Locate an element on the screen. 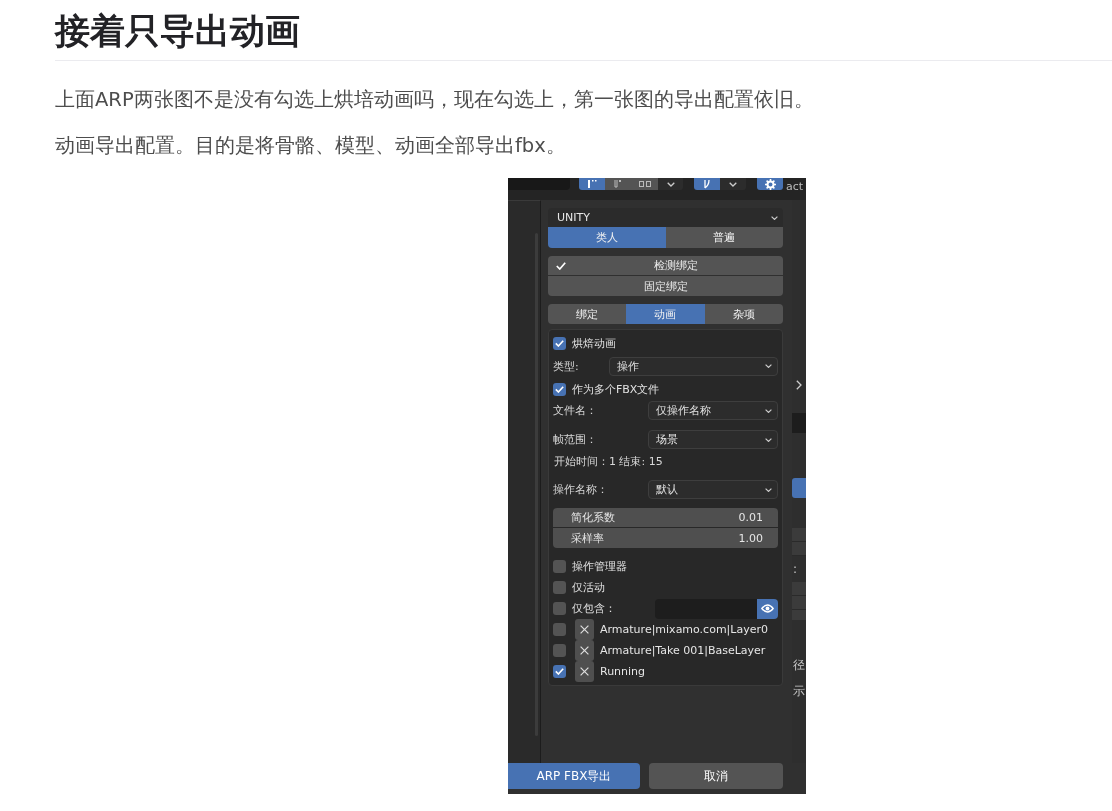  rig-button: 检测绑定 is located at coordinates (665, 265).